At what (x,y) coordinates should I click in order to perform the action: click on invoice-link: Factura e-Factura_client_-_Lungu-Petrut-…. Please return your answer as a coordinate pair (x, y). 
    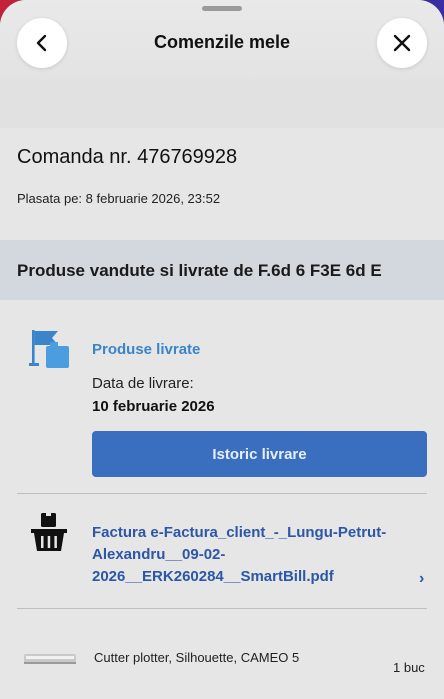
    Looking at the image, I should click on (249, 555).